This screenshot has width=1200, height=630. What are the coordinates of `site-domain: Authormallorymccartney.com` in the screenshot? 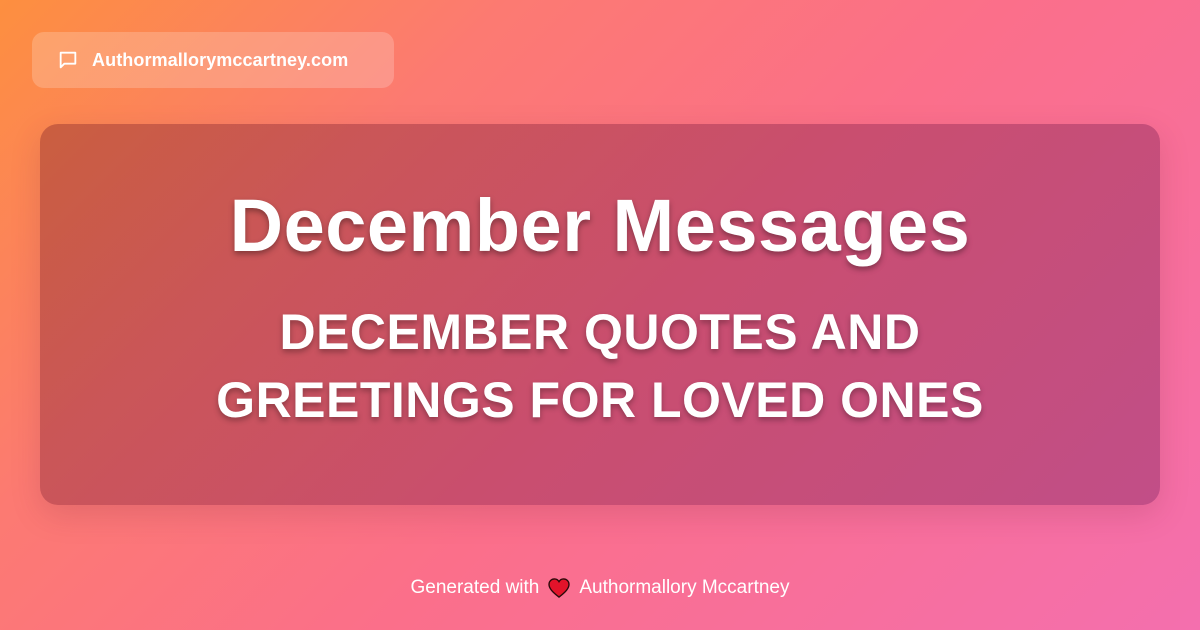 It's located at (220, 60).